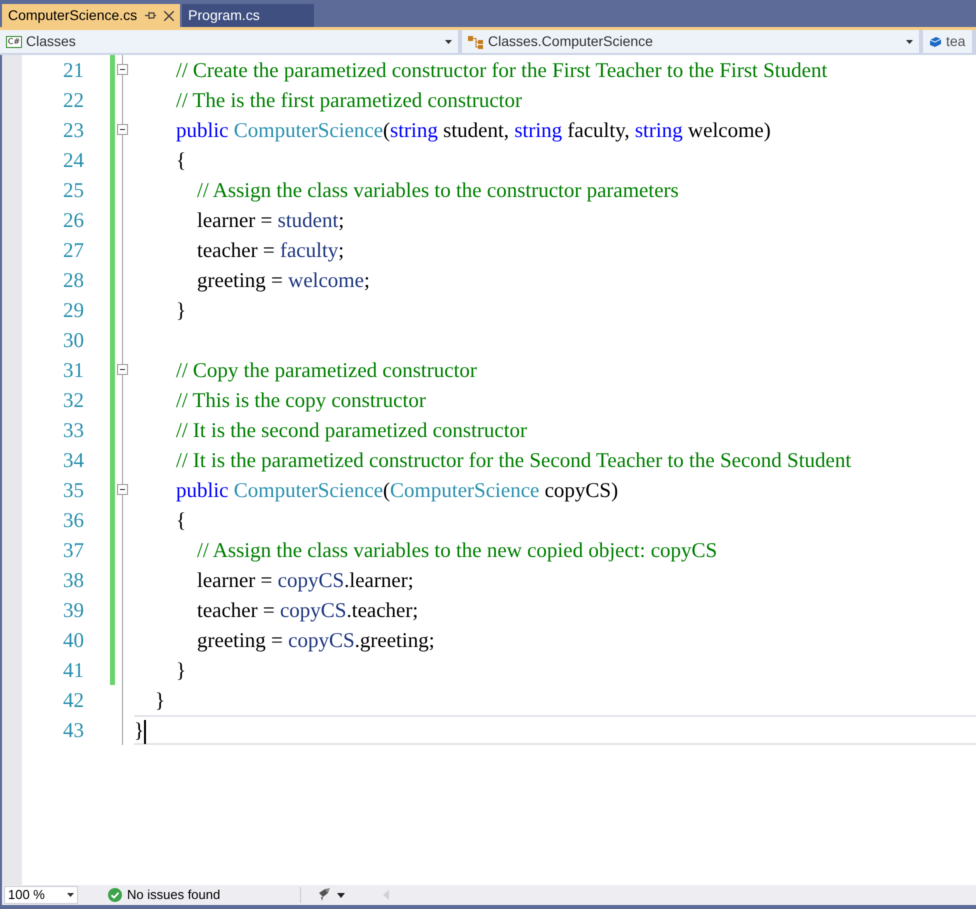 The image size is (976, 909). What do you see at coordinates (145, 732) in the screenshot?
I see `text-cursor` at bounding box center [145, 732].